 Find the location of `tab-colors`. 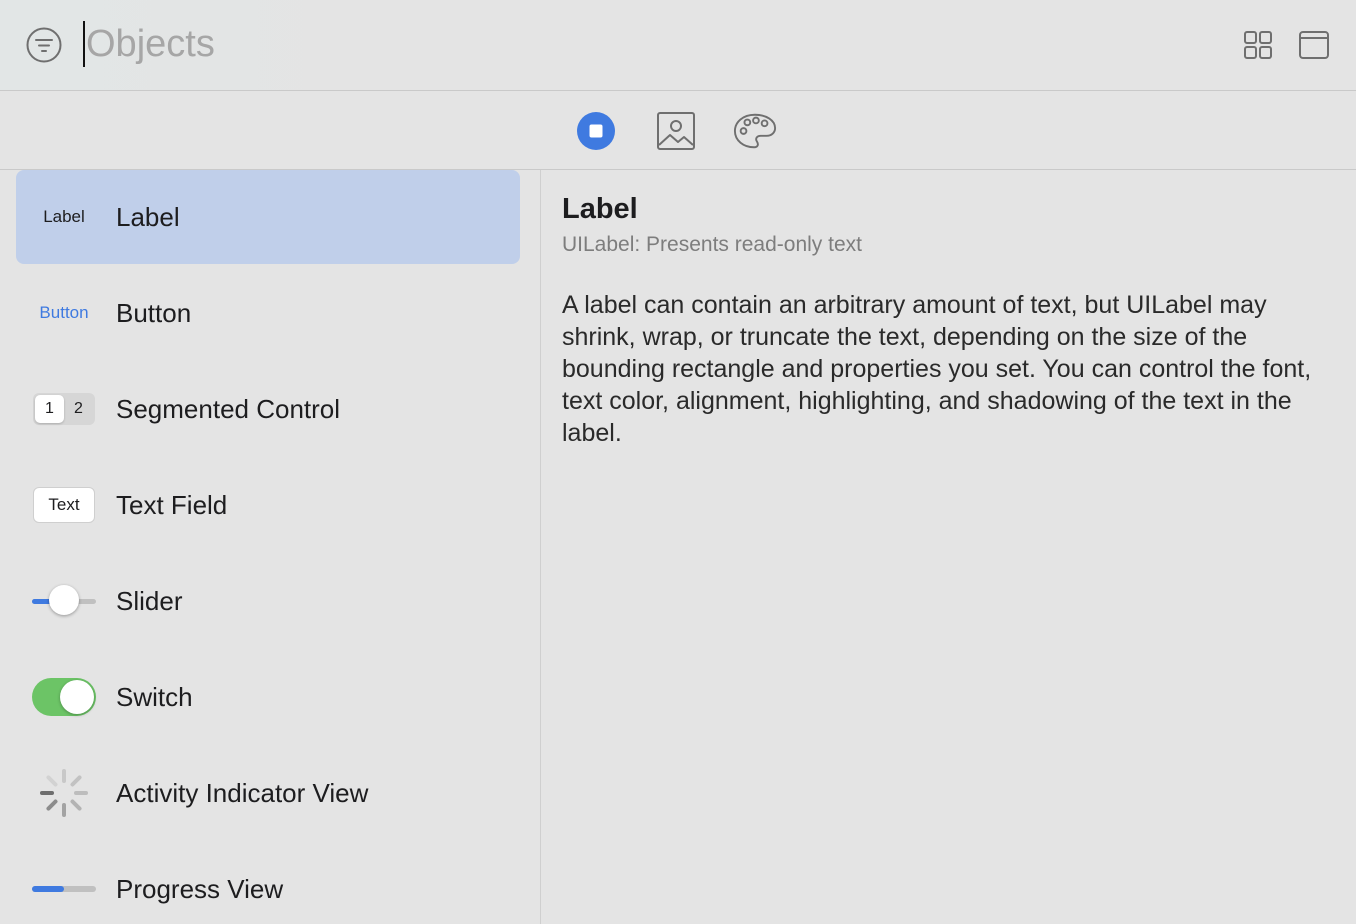

tab-colors is located at coordinates (755, 131).